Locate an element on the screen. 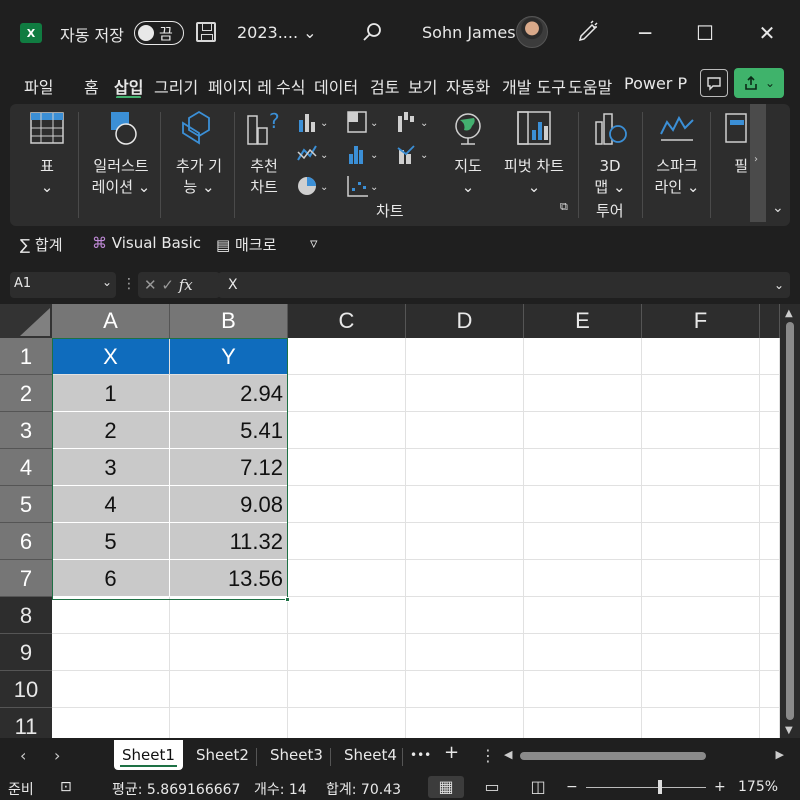 The height and width of the screenshot is (800, 800). cancel-icon: ✕ is located at coordinates (150, 285).